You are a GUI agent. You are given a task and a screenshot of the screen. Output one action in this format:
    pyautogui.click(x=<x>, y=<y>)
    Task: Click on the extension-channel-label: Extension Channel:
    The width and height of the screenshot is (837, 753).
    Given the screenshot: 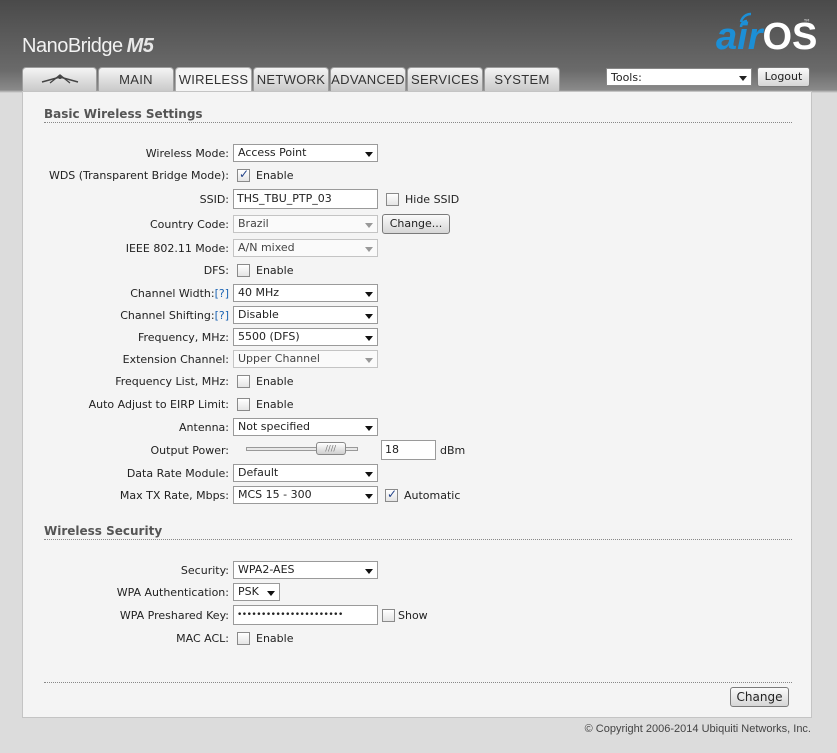 What is the action you would take?
    pyautogui.click(x=175, y=359)
    